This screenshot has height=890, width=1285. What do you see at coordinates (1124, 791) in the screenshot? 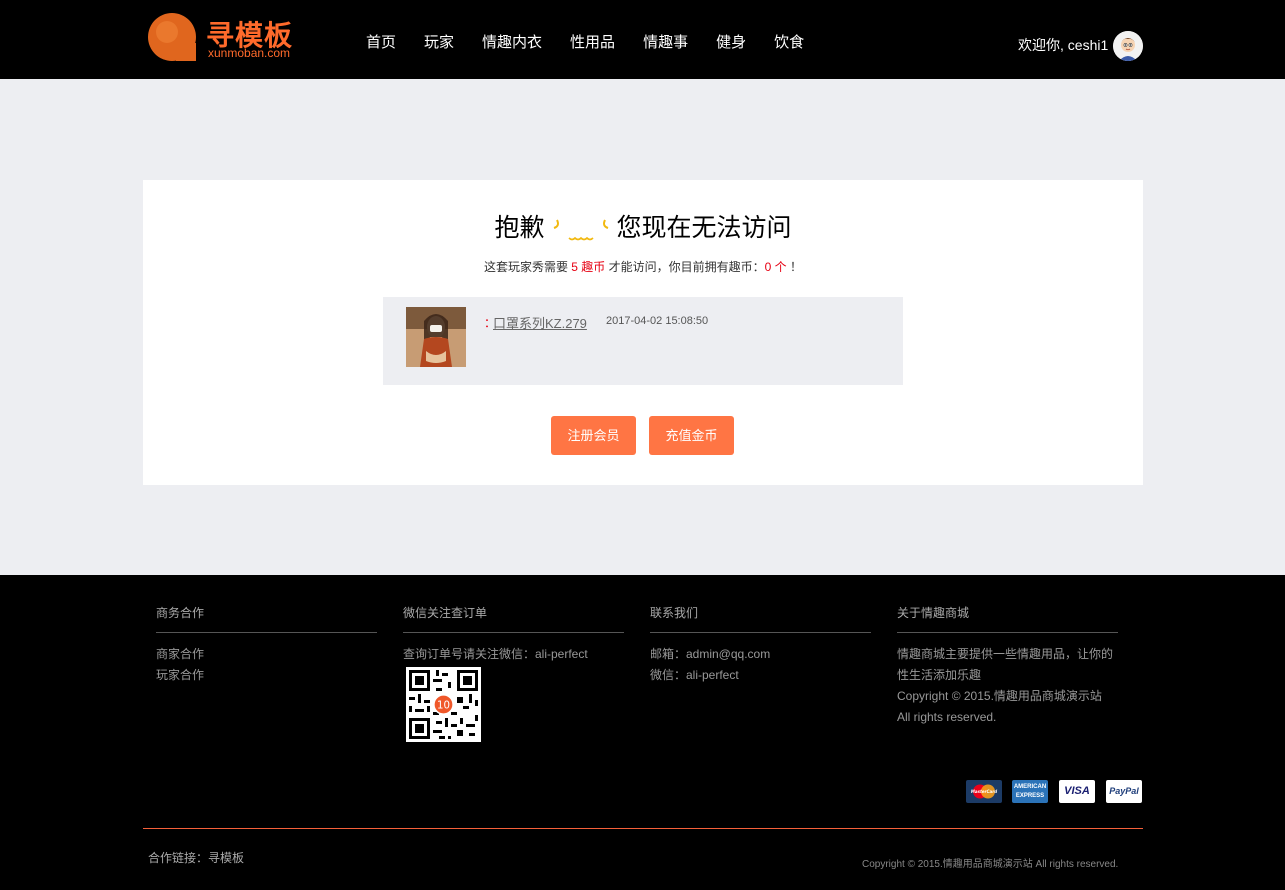
I see `paypal-icon: PayPal` at bounding box center [1124, 791].